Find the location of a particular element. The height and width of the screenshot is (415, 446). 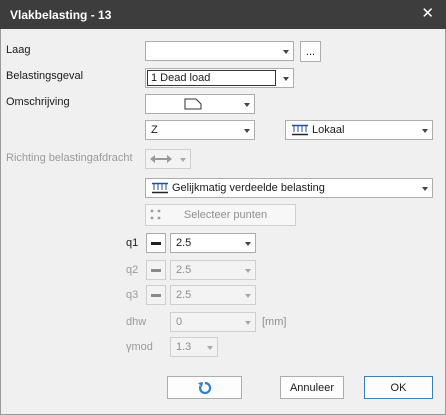

ok-button: OK is located at coordinates (398, 387).